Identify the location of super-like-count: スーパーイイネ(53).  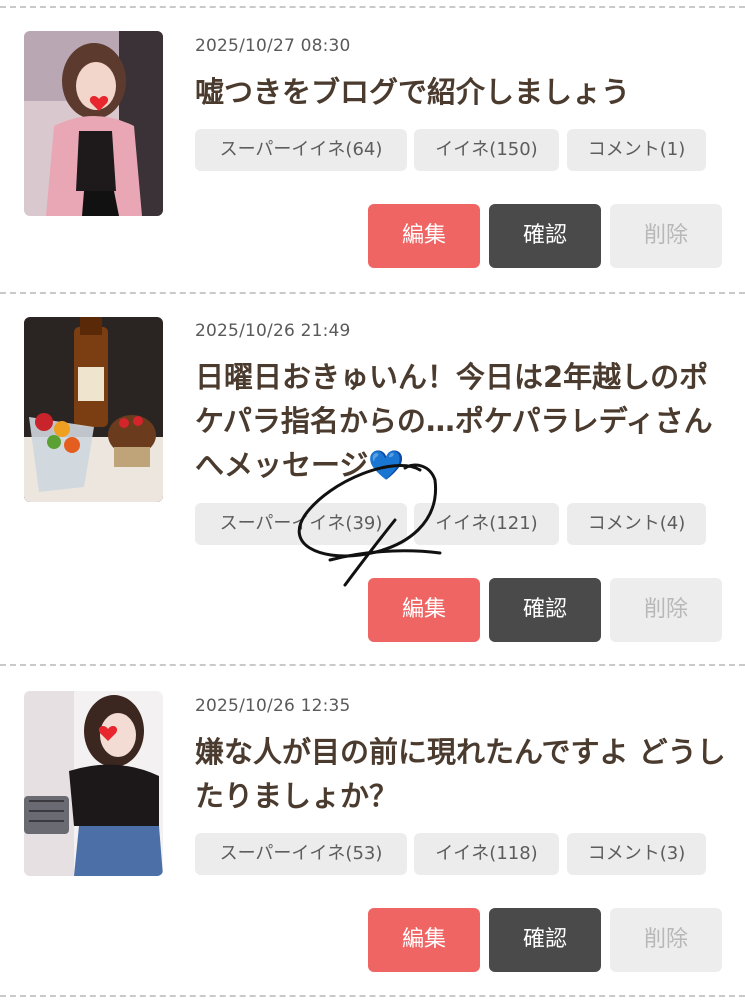
(301, 854).